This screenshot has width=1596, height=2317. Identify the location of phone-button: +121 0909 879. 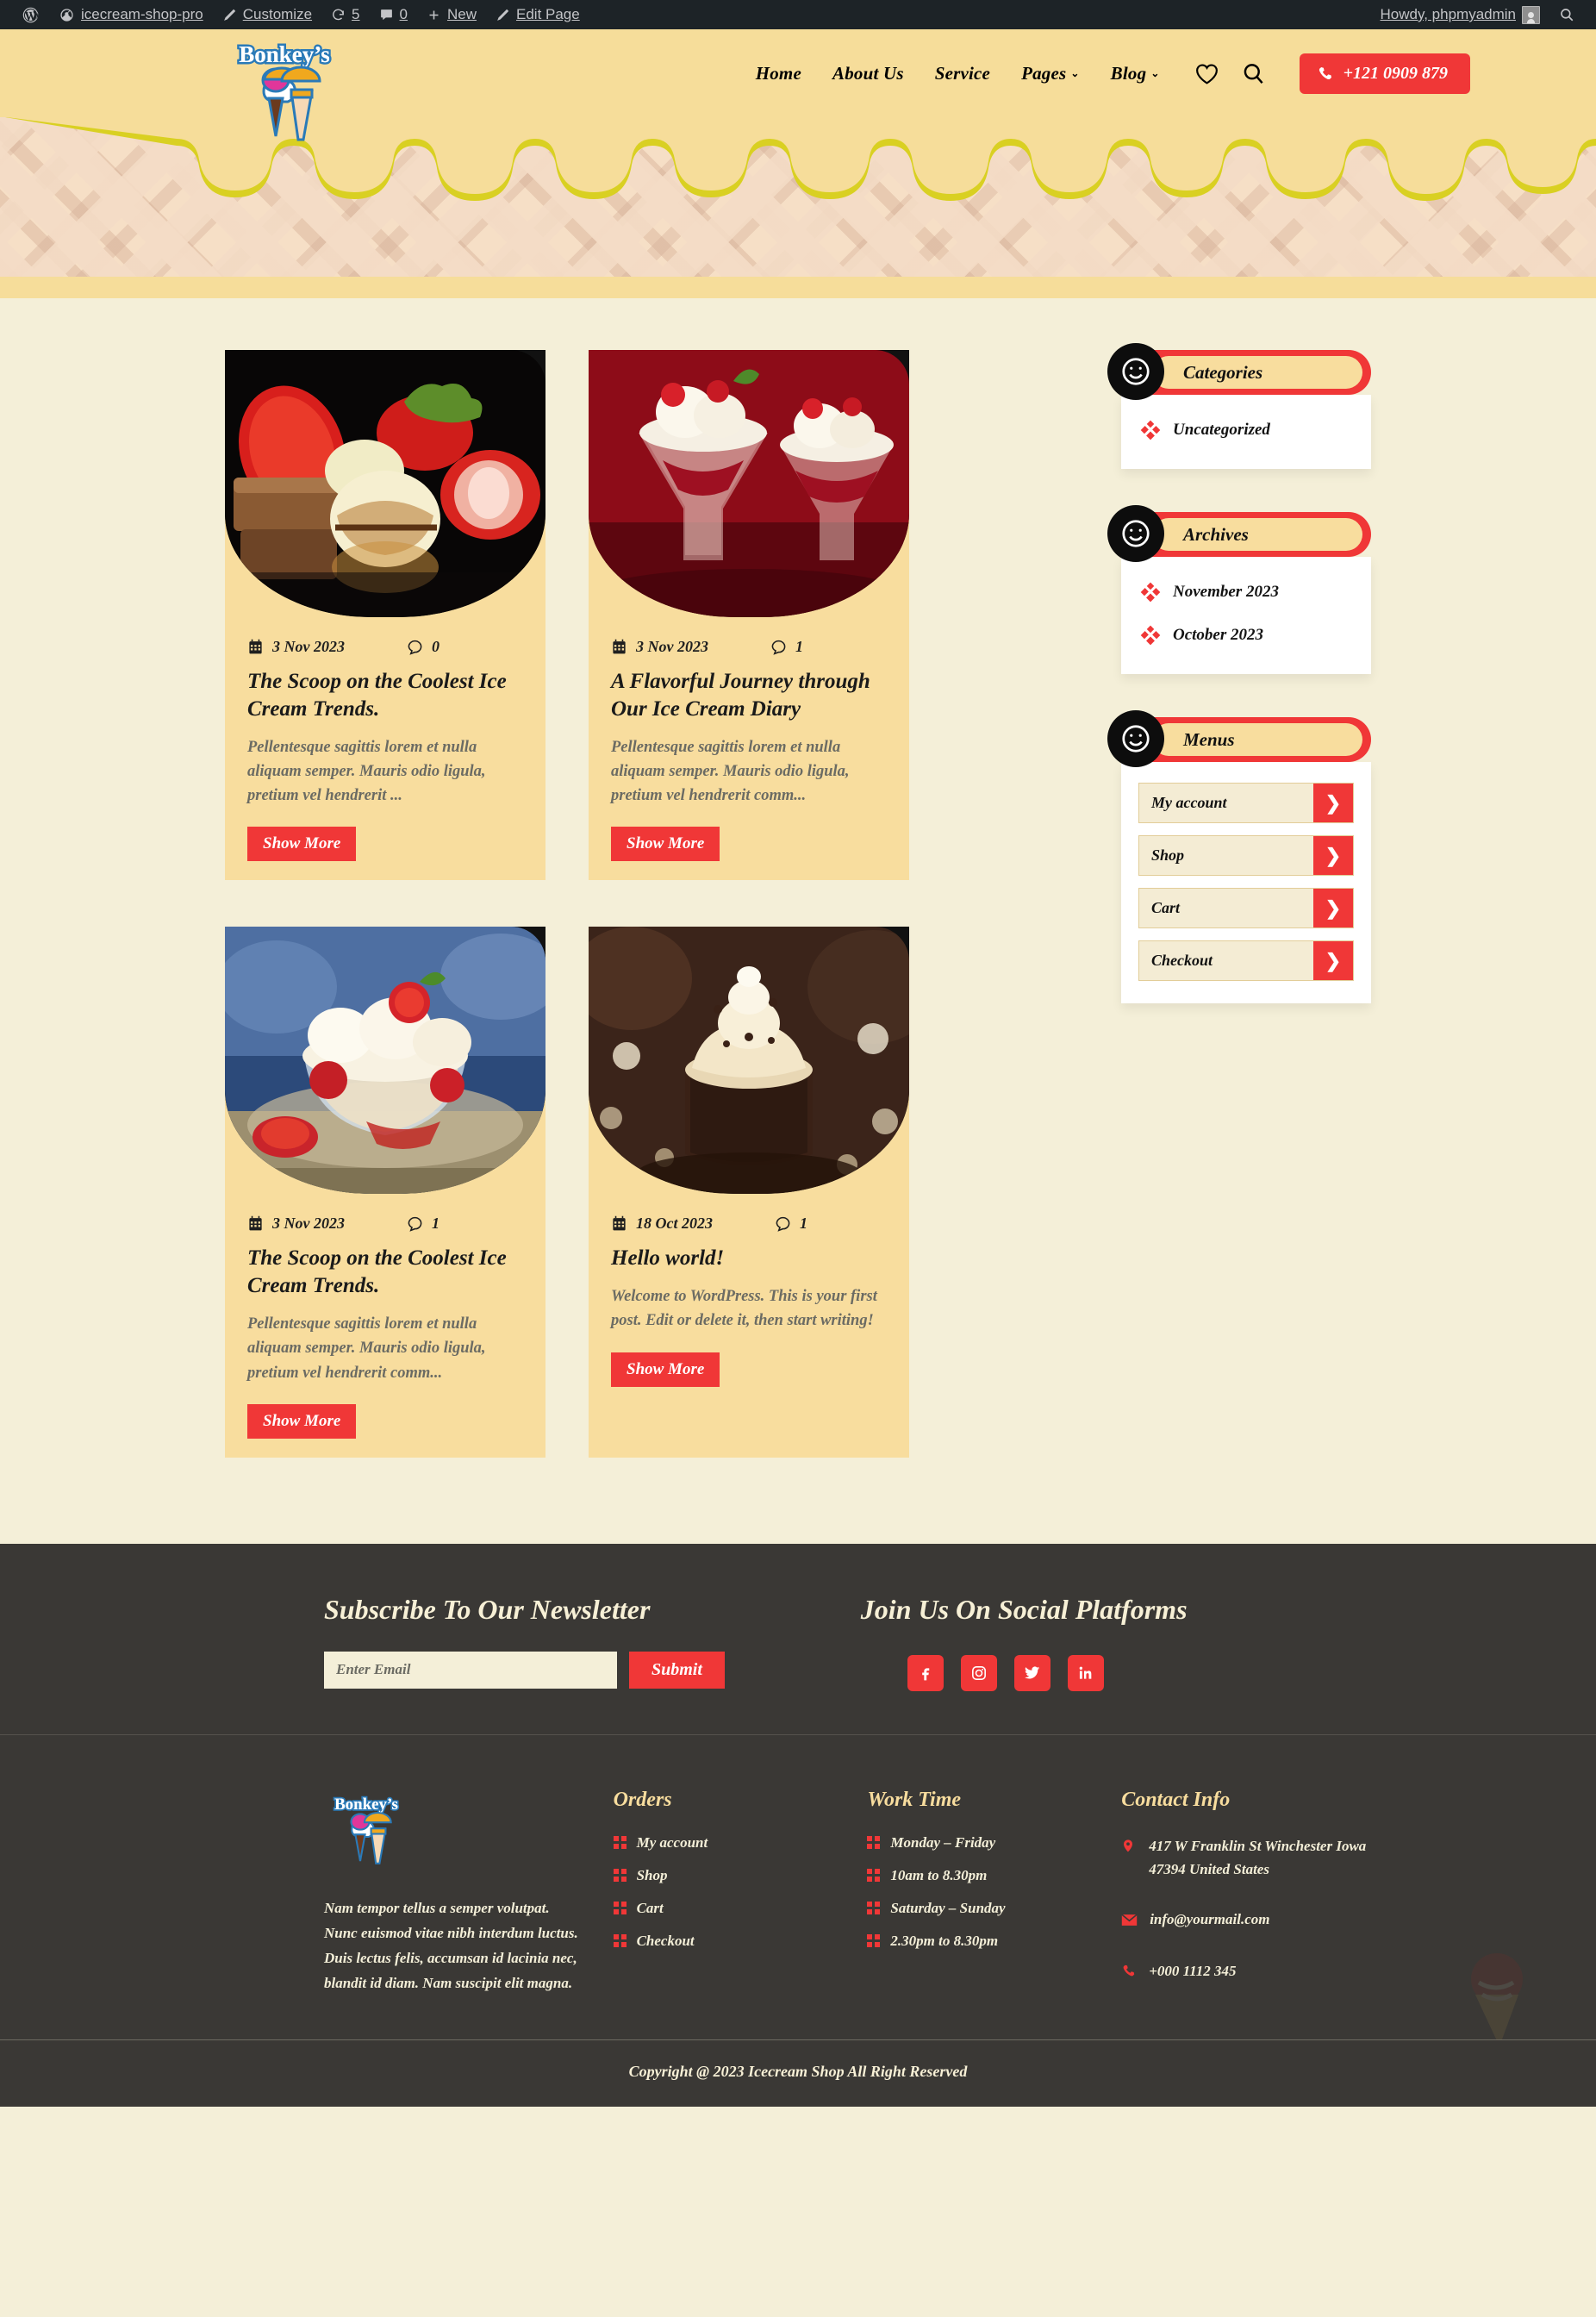
(1384, 73).